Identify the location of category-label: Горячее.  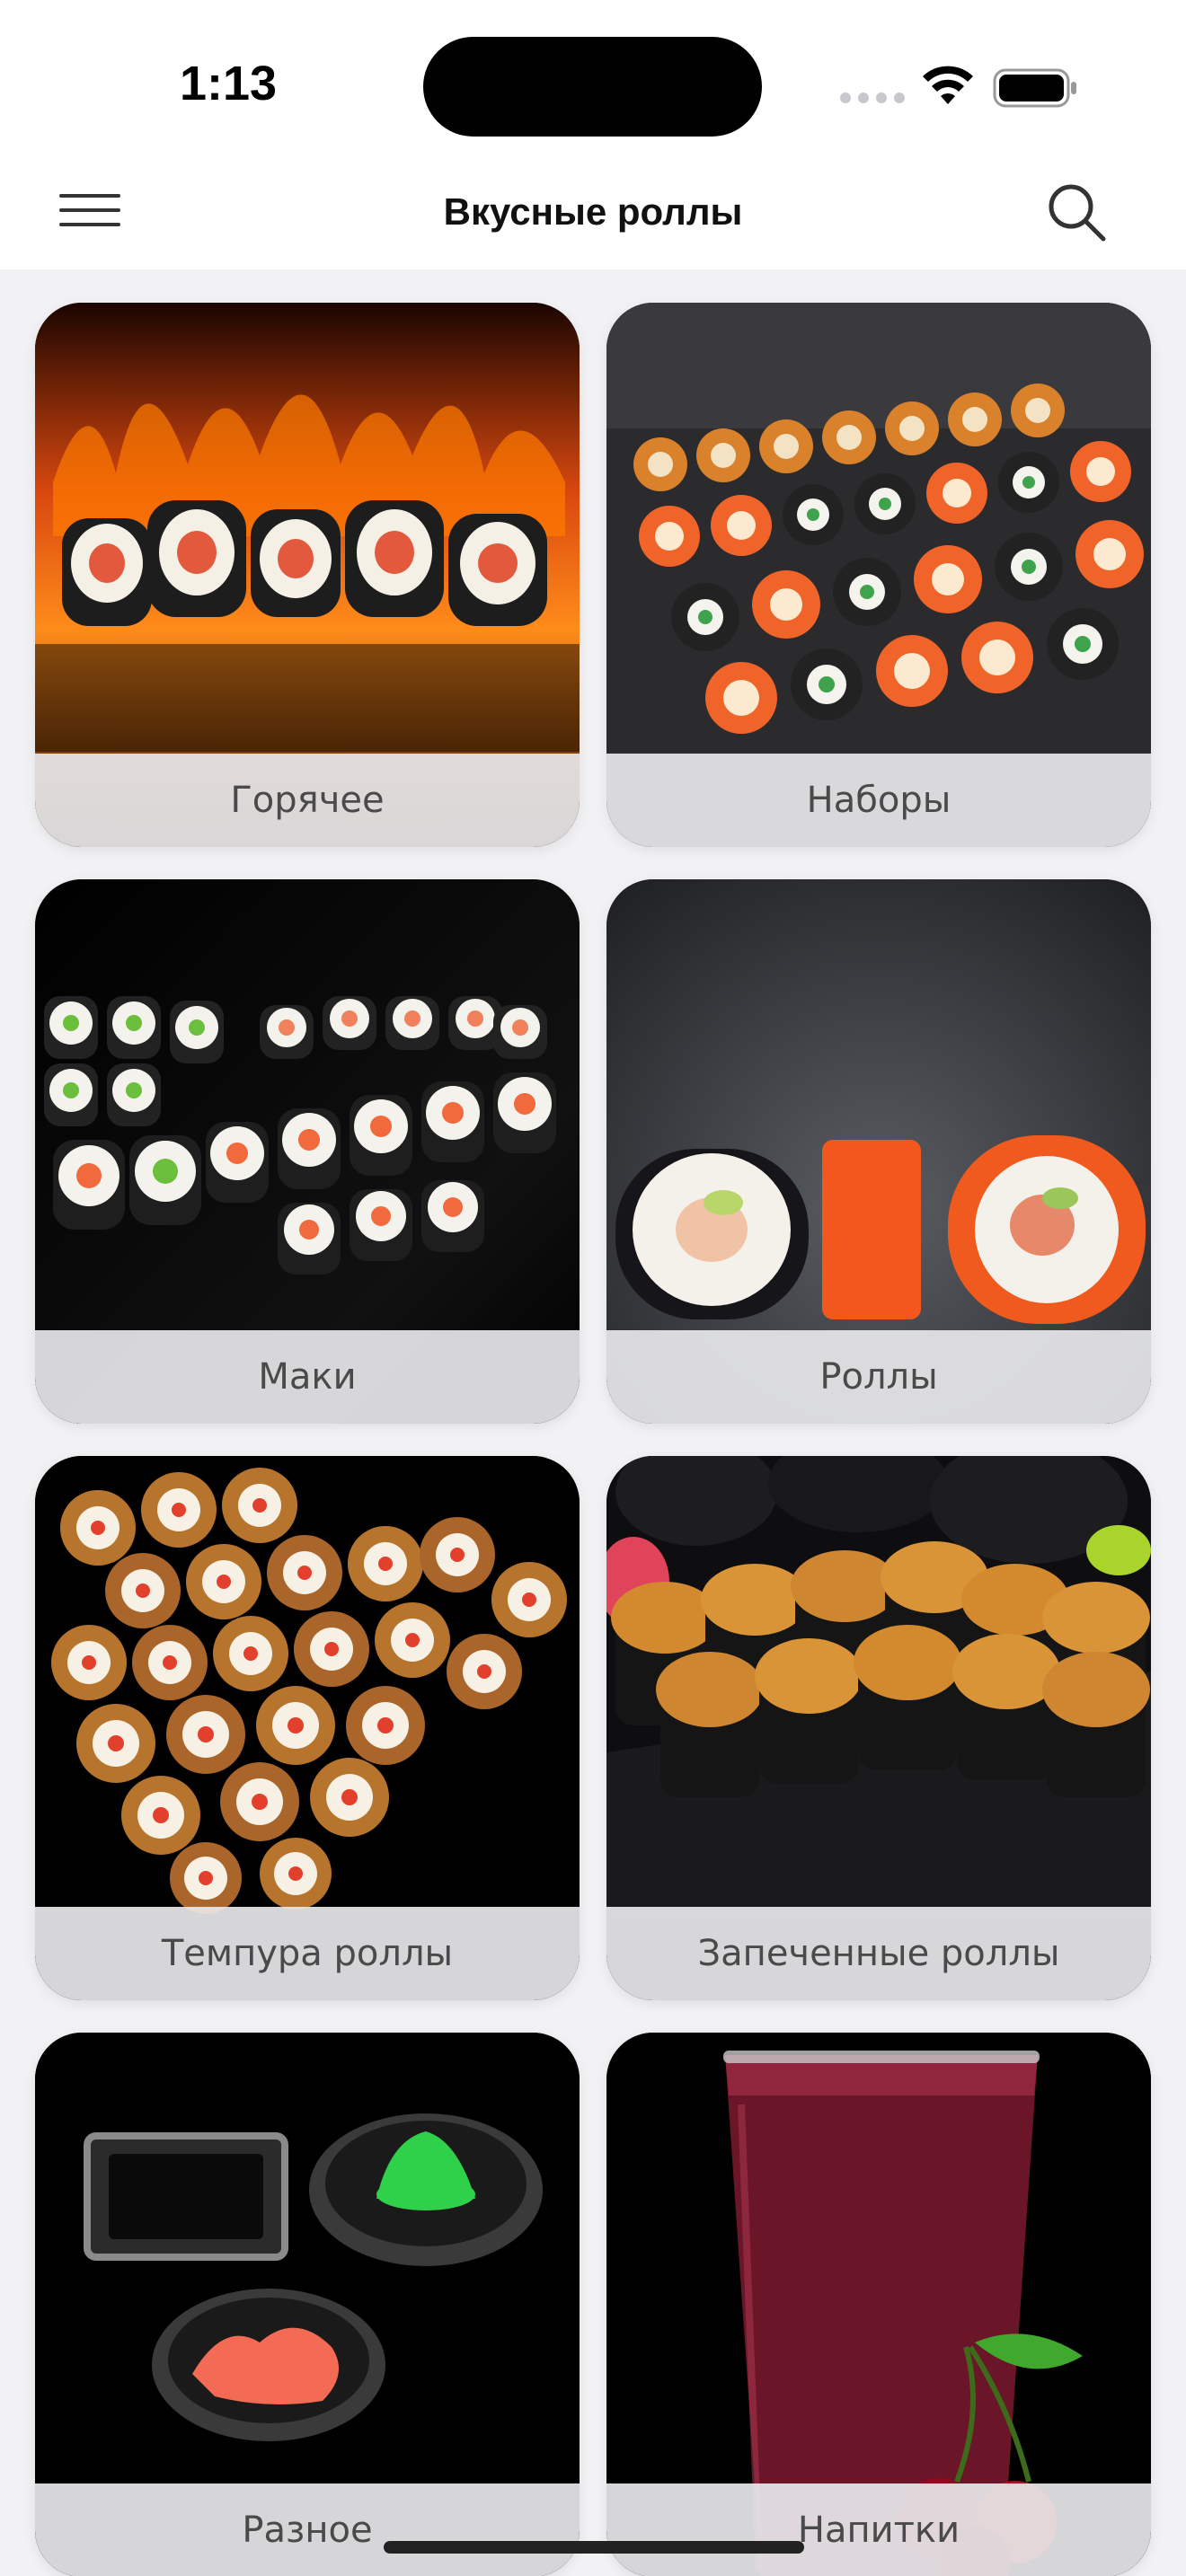
(307, 800).